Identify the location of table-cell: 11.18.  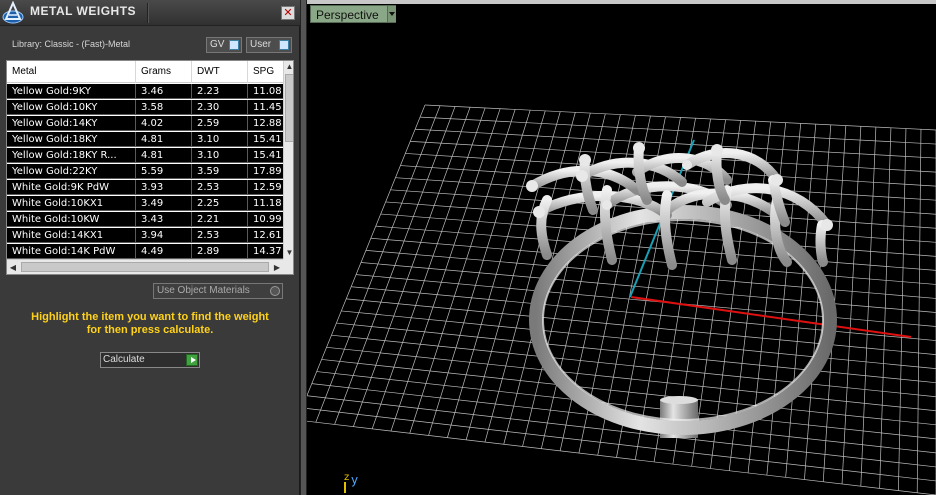
(267, 203).